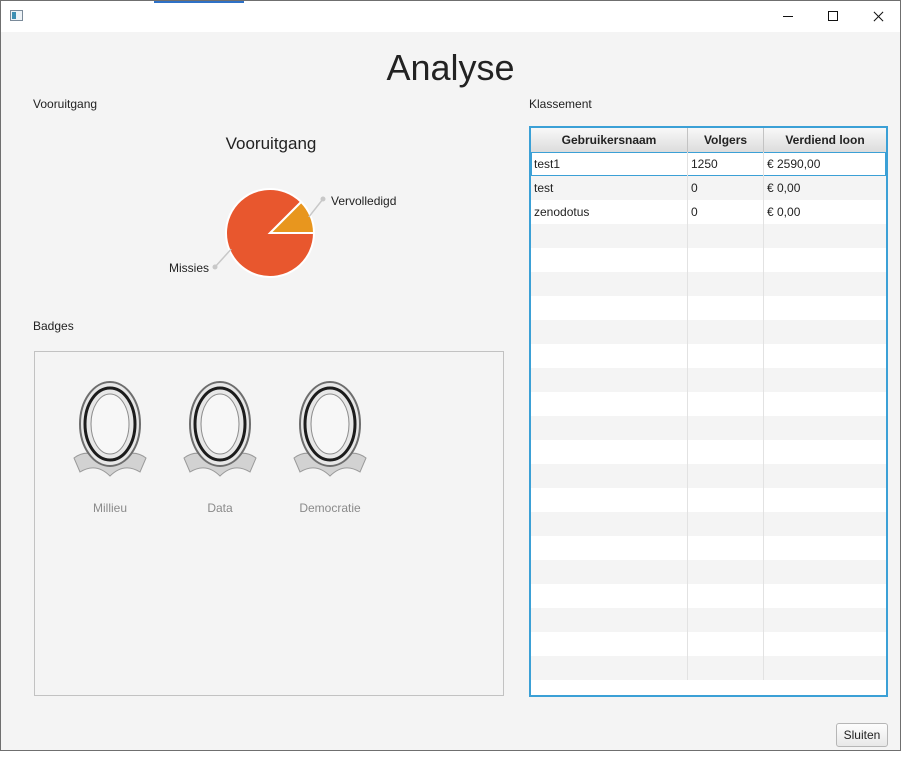 Image resolution: width=901 pixels, height=765 pixels. What do you see at coordinates (726, 140) in the screenshot?
I see `column-header-followers: Volgers` at bounding box center [726, 140].